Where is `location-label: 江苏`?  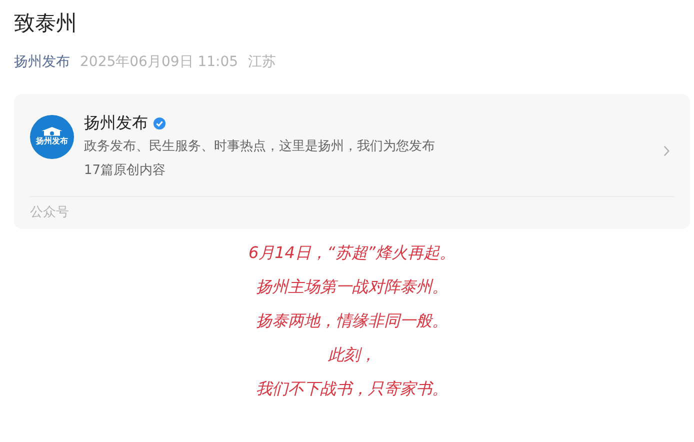 location-label: 江苏 is located at coordinates (262, 62).